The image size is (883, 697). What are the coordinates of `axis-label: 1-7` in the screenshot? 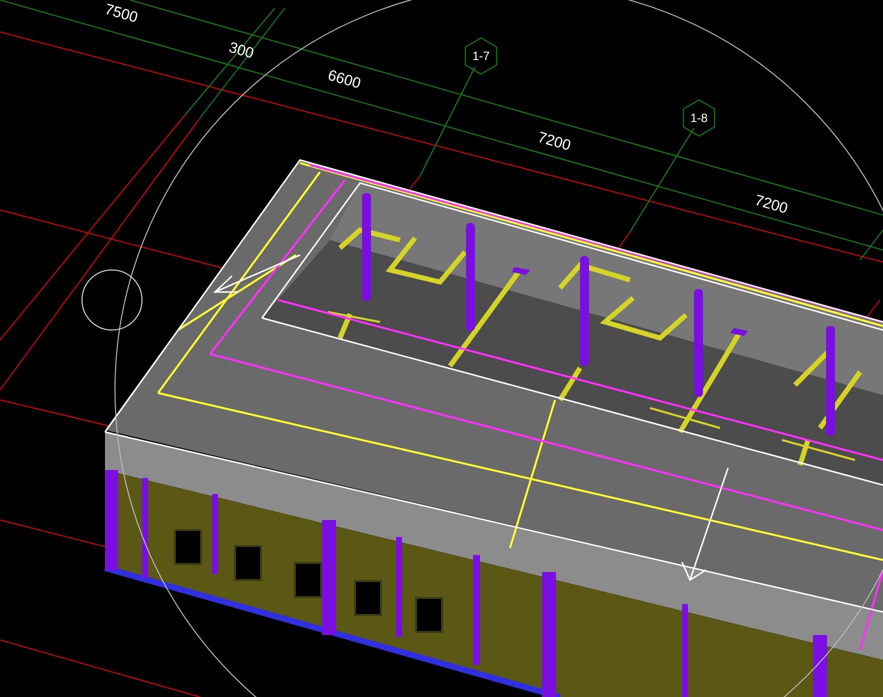 It's located at (481, 56).